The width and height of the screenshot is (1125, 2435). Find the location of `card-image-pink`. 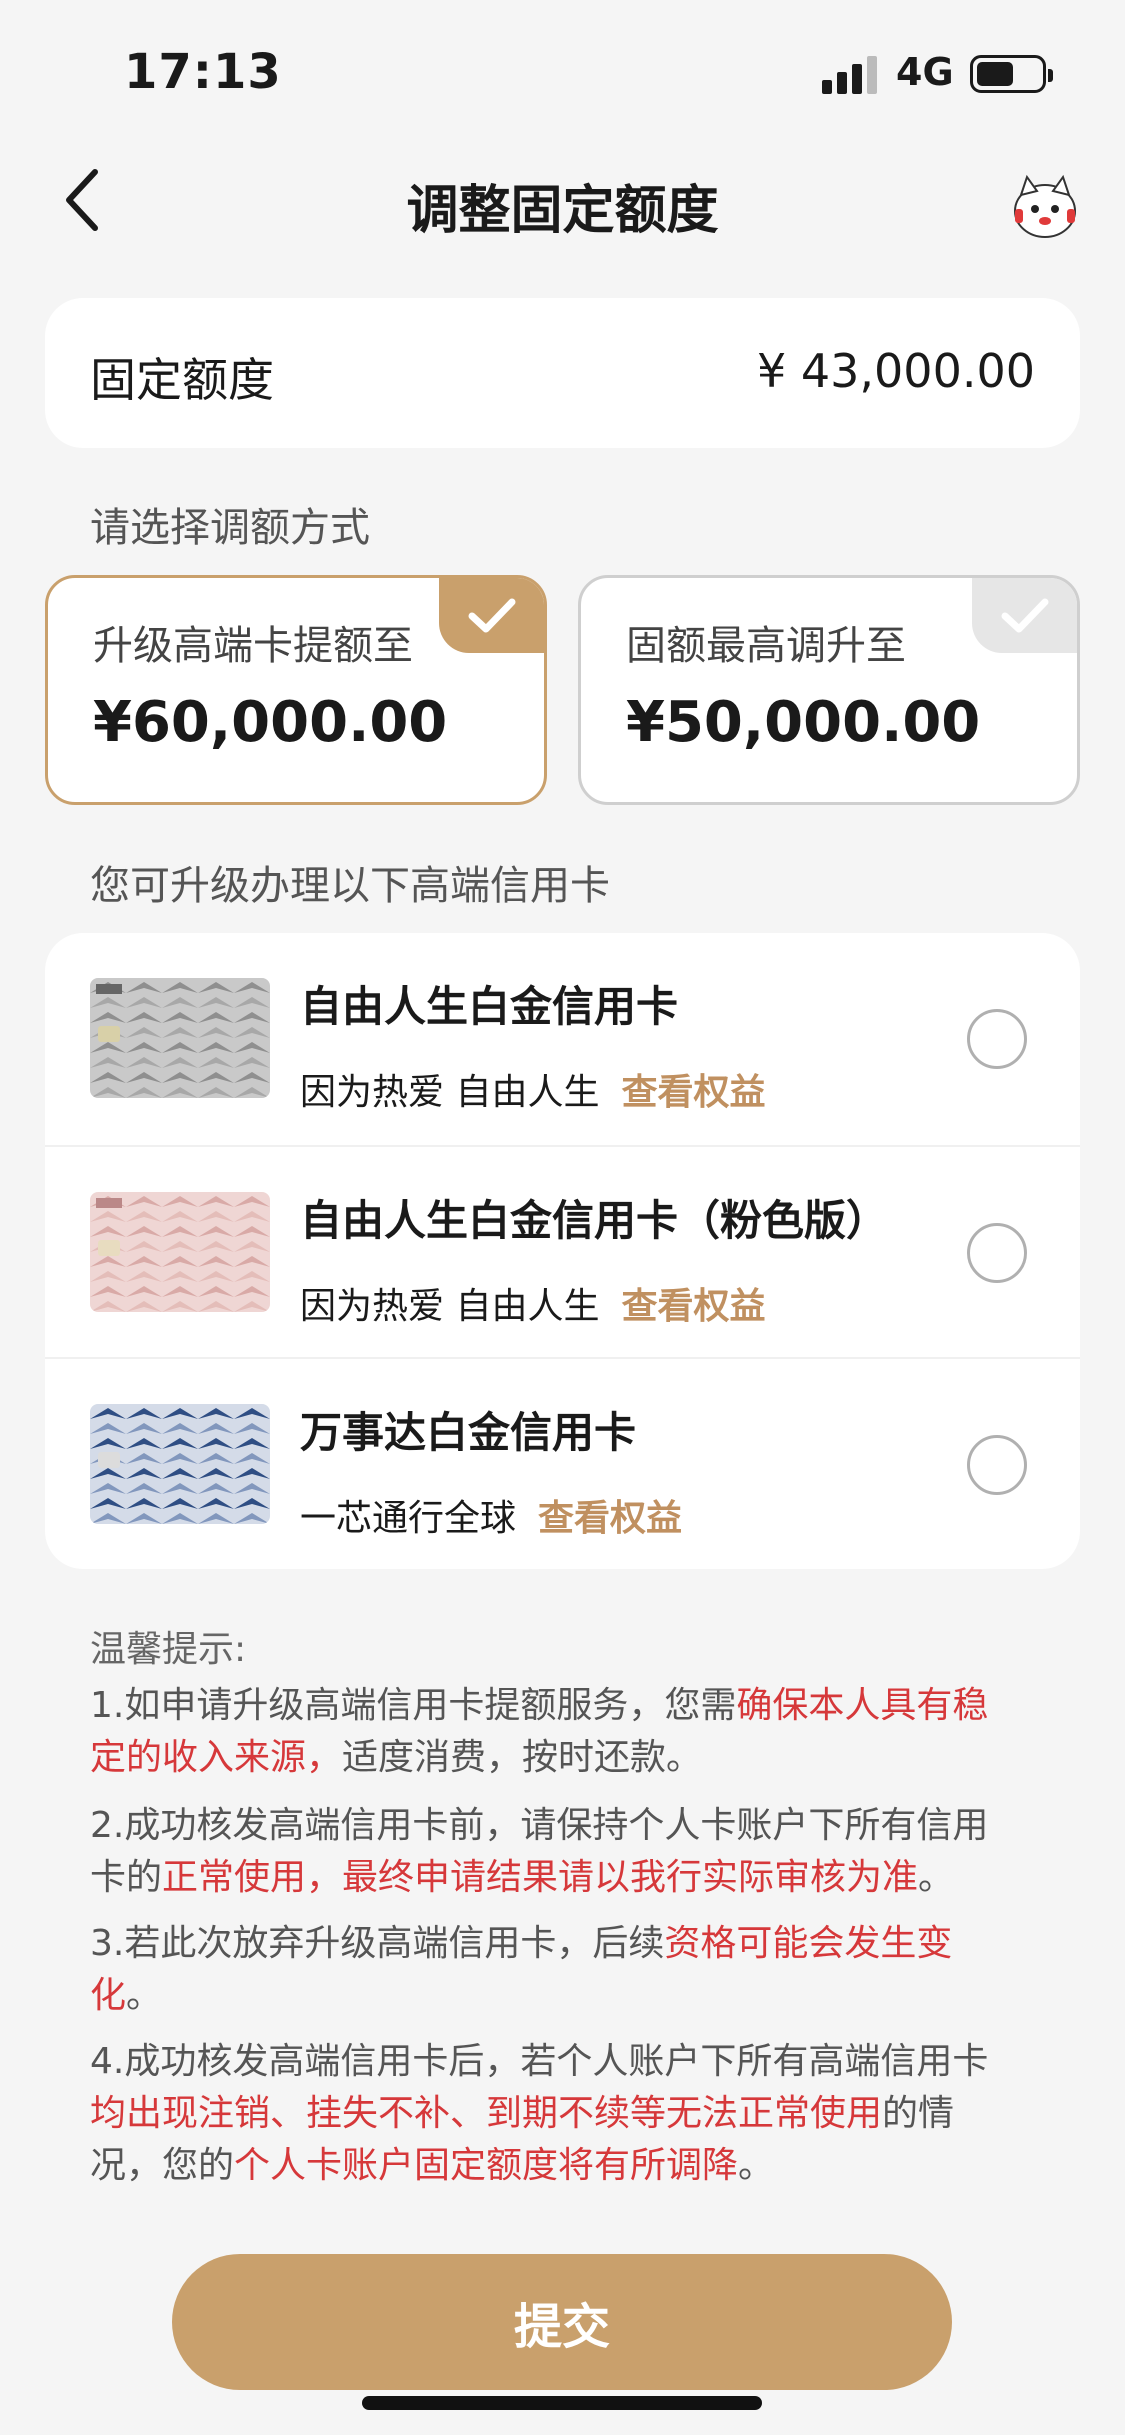

card-image-pink is located at coordinates (180, 1252).